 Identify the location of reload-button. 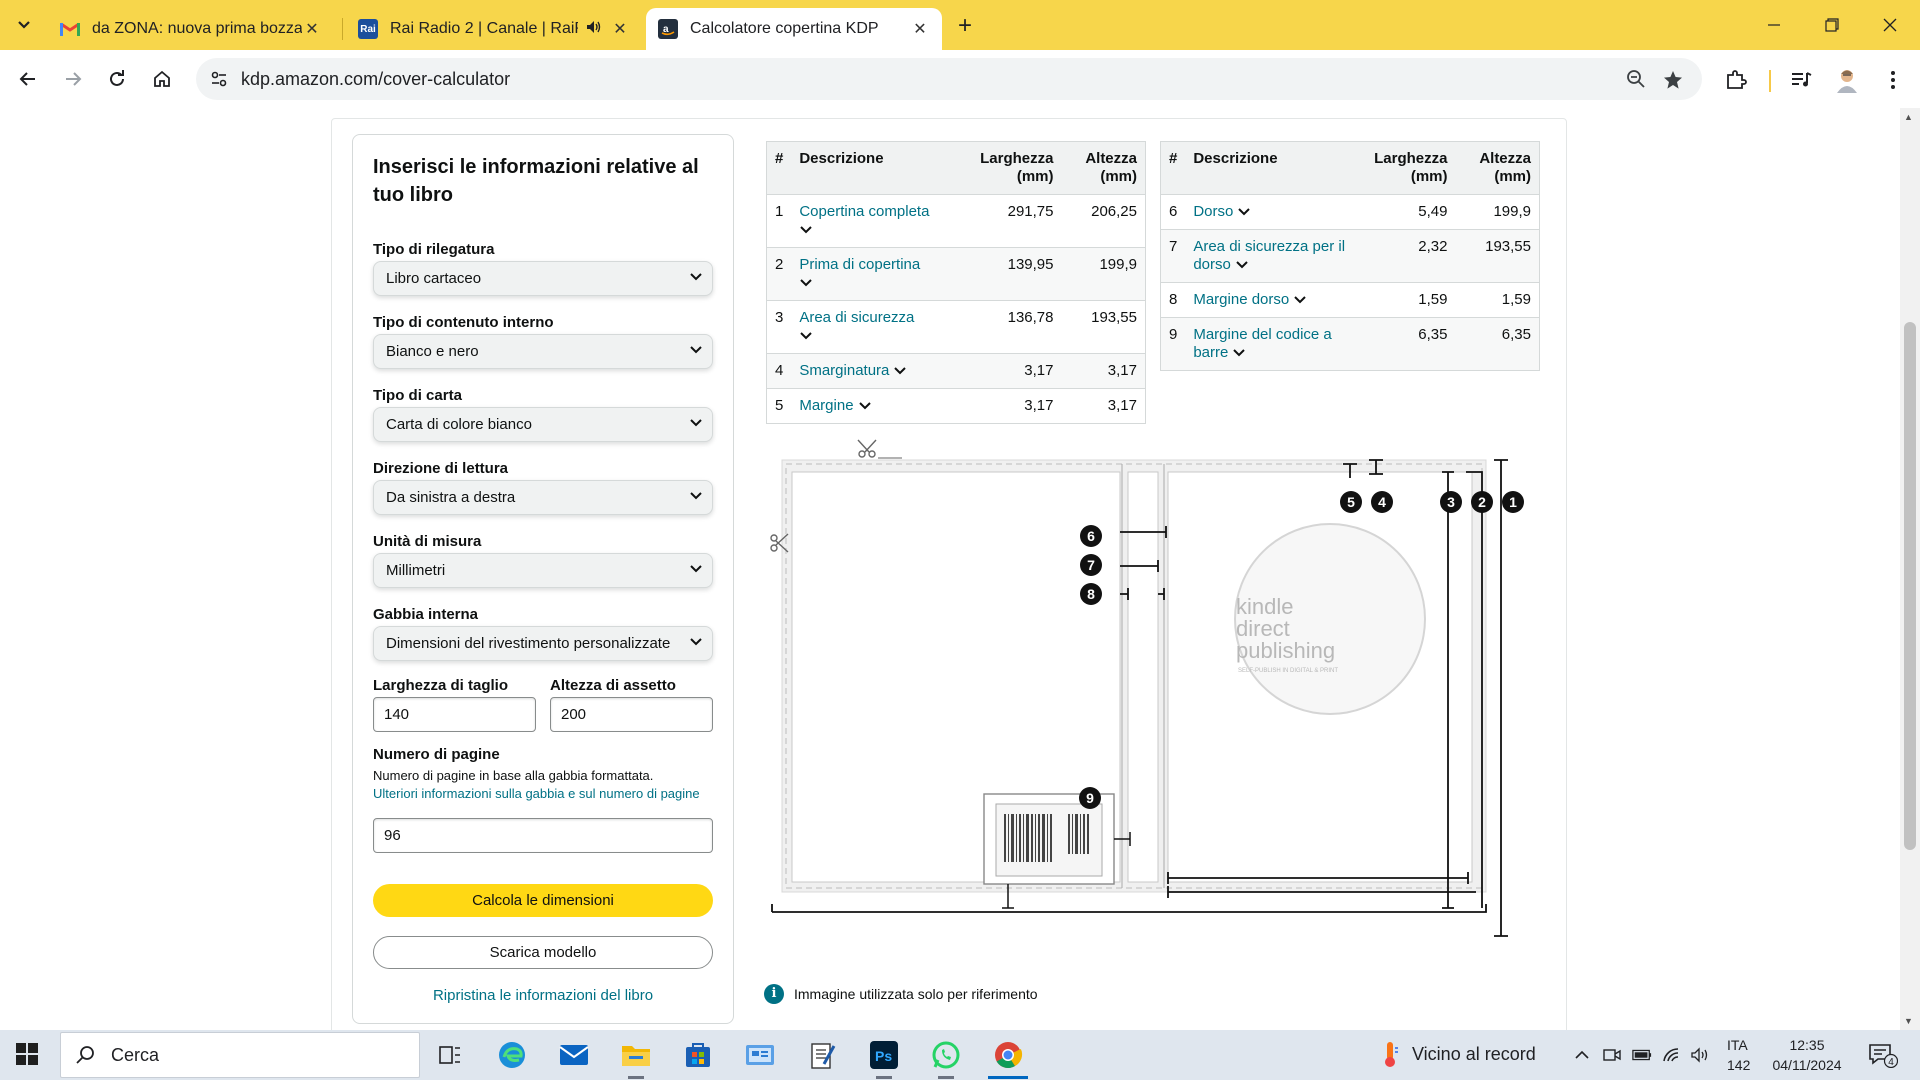
(117, 79).